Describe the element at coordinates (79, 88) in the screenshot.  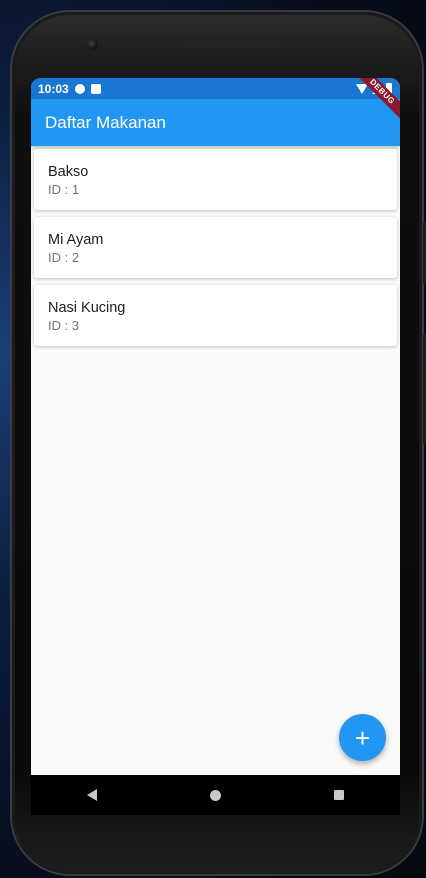
I see `data-saver-icon` at that location.